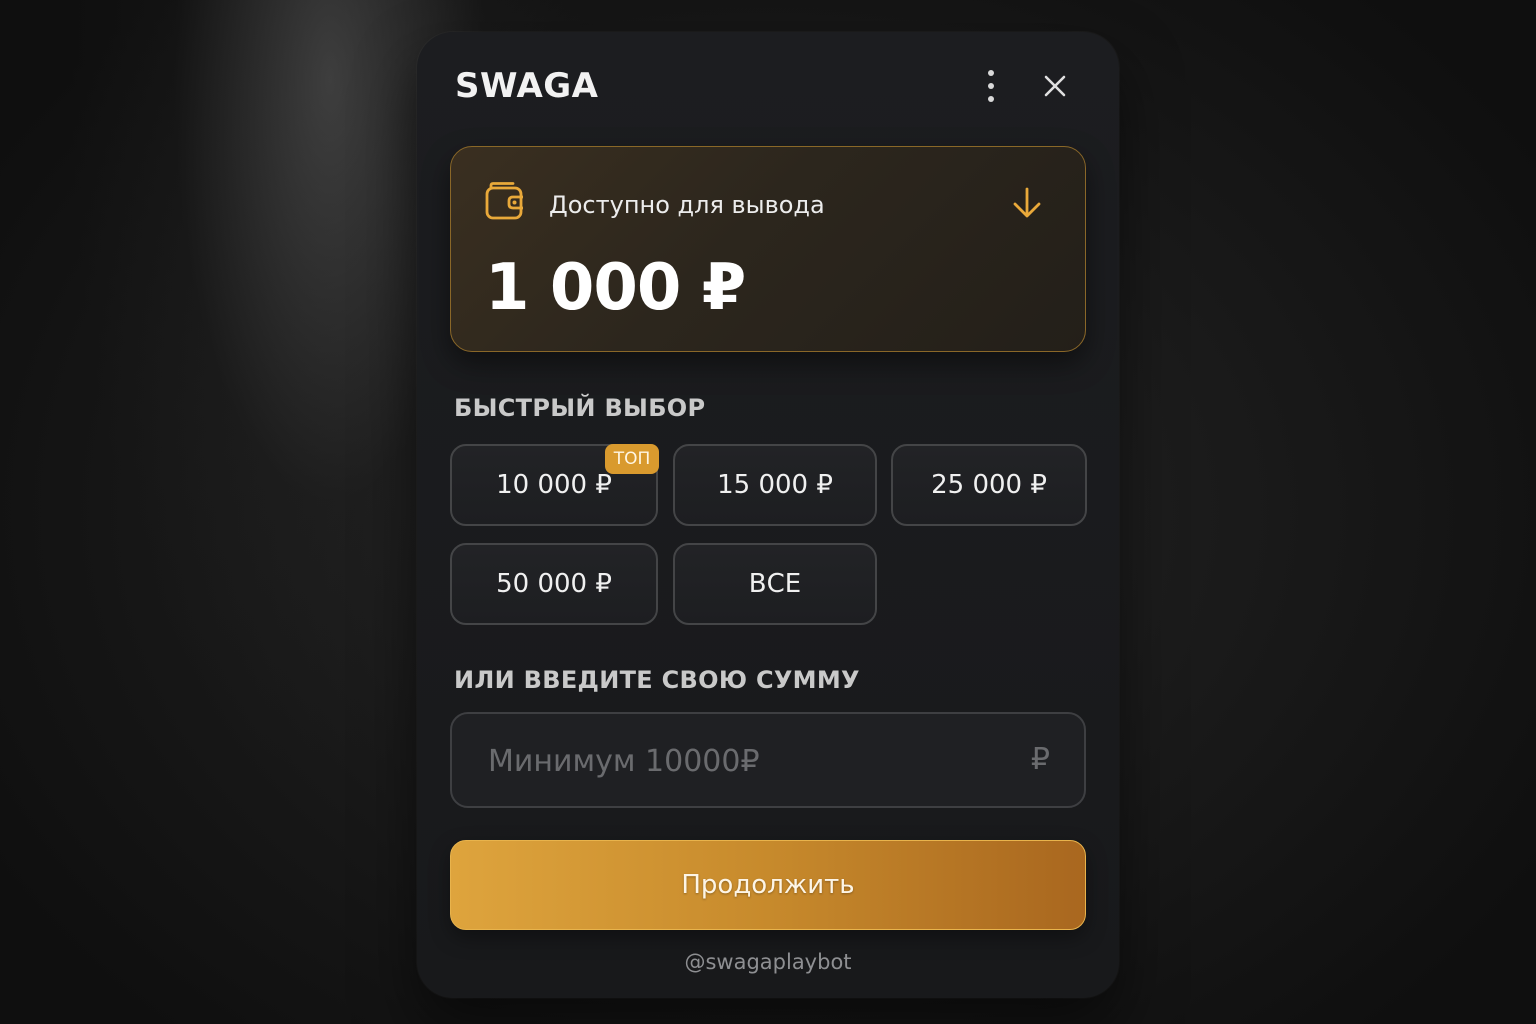  I want to click on quick-amount-25000: 25 000 ₽, so click(989, 485).